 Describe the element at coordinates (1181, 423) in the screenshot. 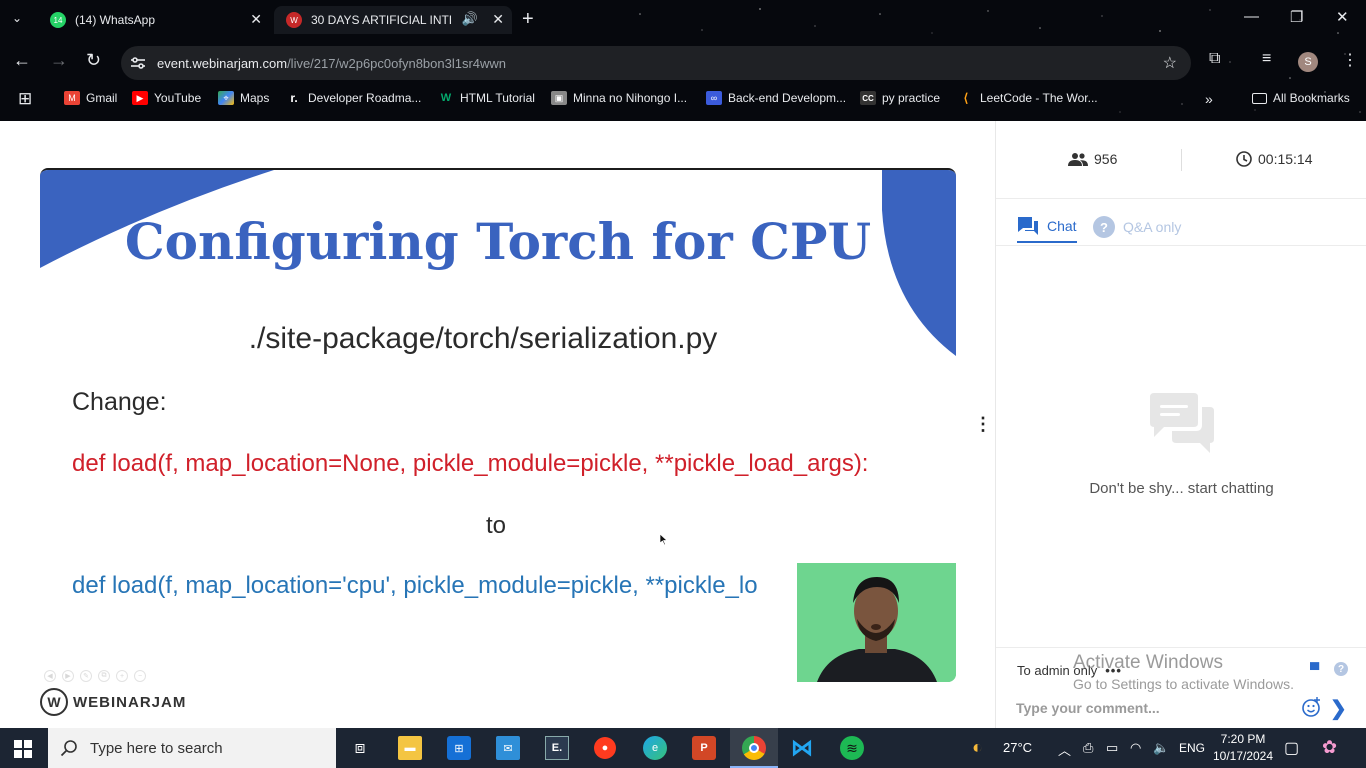

I see `chat-bubbles-icon` at that location.